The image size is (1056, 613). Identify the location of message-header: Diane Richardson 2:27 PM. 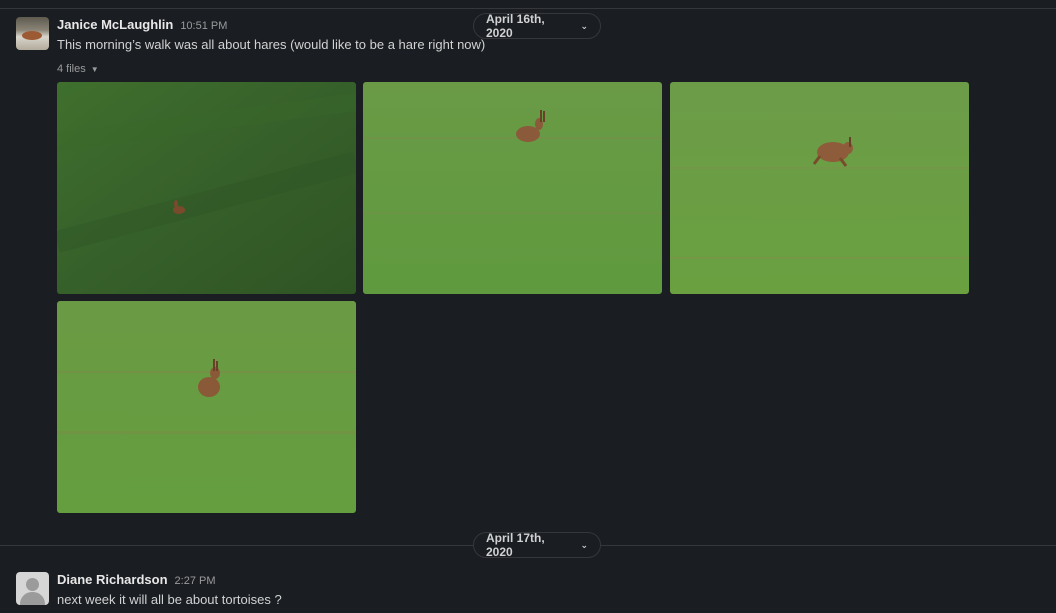
(136, 579).